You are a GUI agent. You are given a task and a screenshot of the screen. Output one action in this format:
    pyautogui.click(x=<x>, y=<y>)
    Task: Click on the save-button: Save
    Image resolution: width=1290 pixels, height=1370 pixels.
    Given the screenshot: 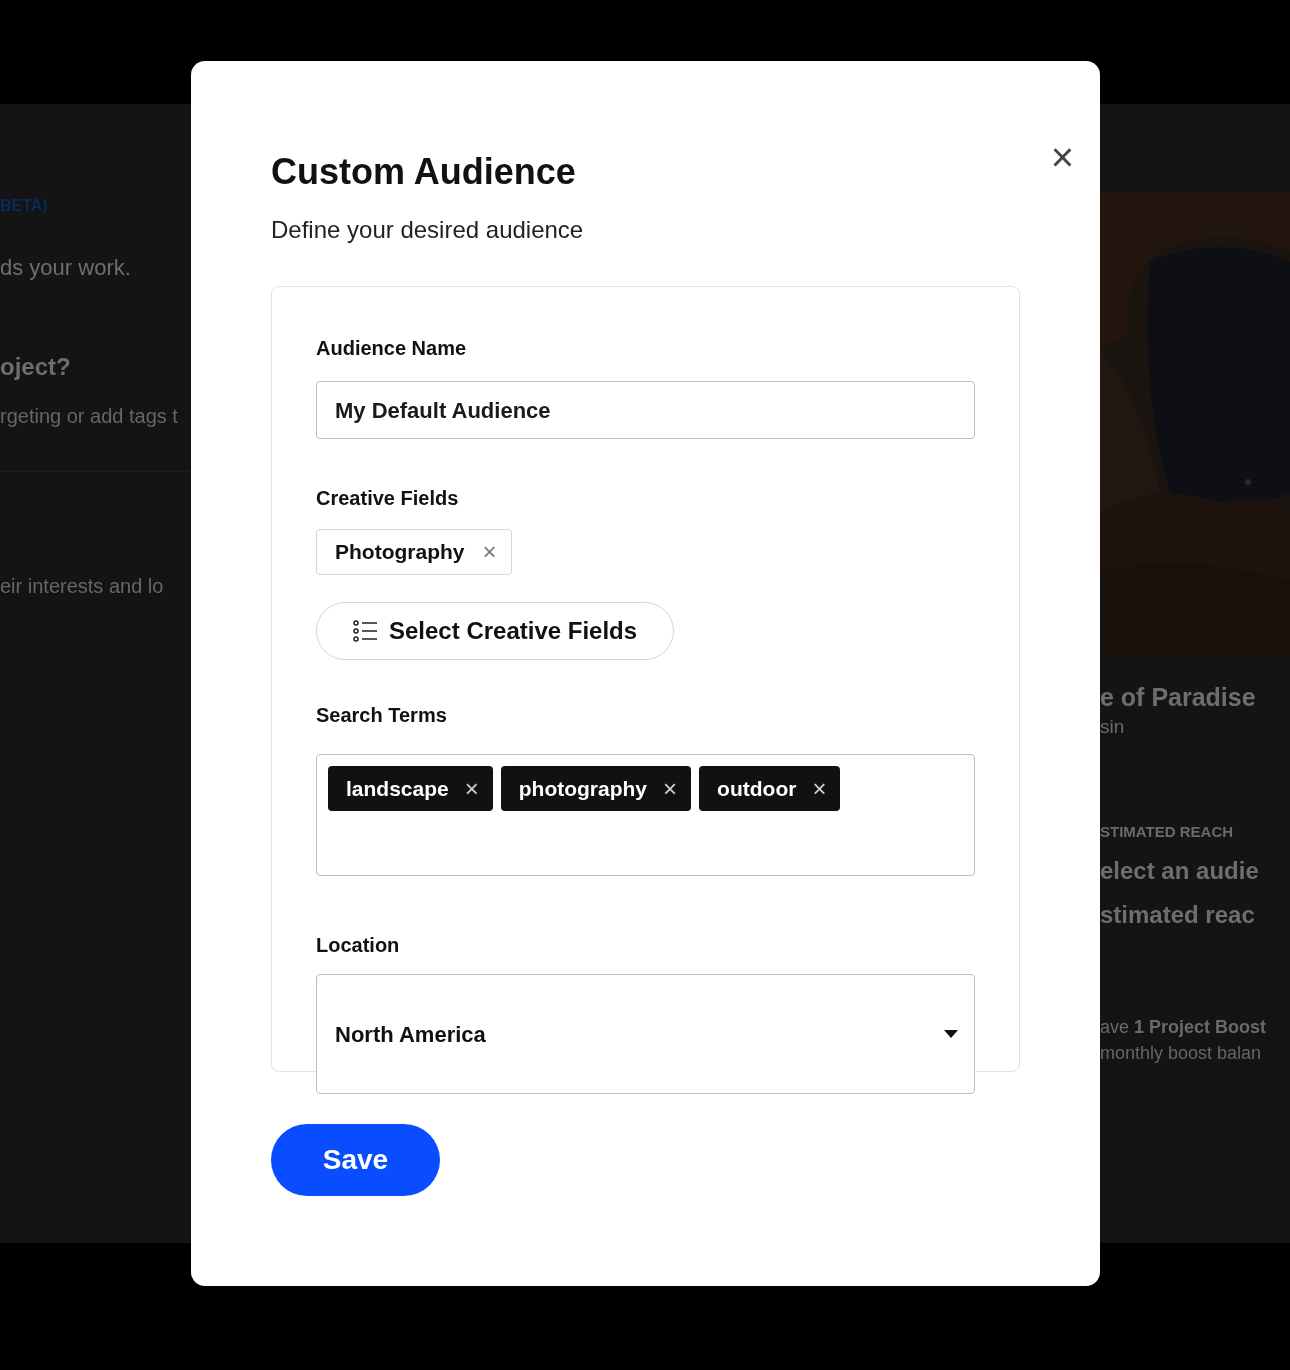 What is the action you would take?
    pyautogui.click(x=355, y=1160)
    